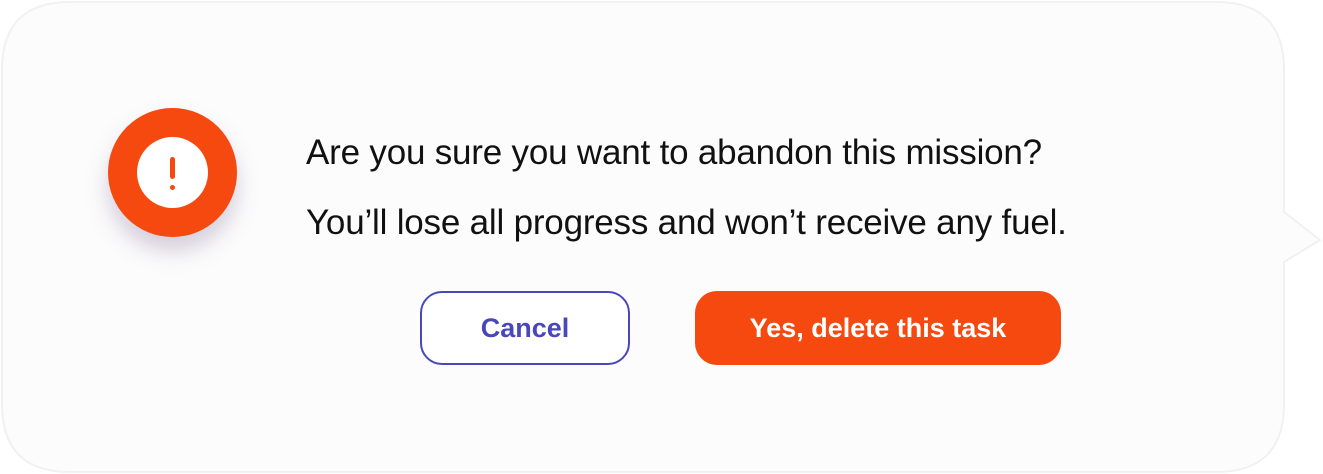 The width and height of the screenshot is (1323, 474). I want to click on exclamation-bar, so click(172, 168).